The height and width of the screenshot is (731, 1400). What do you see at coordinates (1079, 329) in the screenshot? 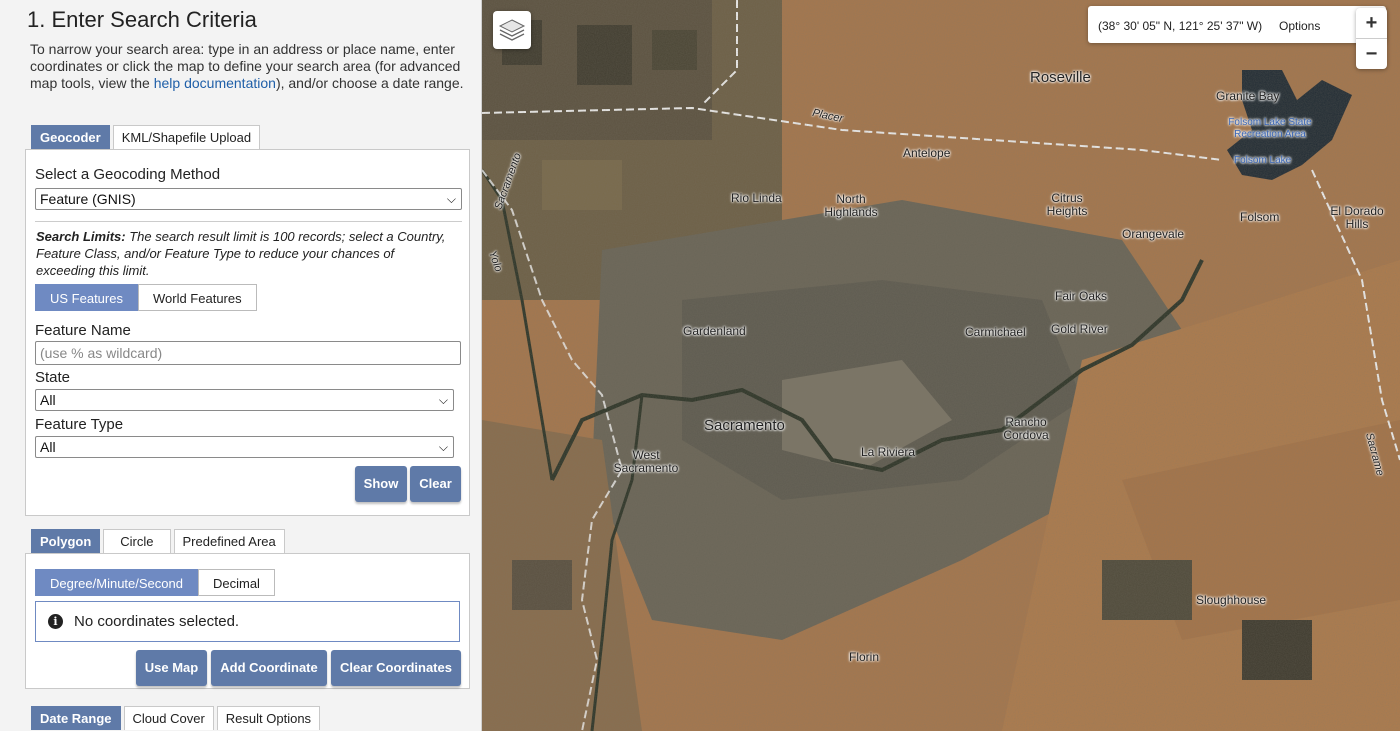
I see `place-label: Gold River` at bounding box center [1079, 329].